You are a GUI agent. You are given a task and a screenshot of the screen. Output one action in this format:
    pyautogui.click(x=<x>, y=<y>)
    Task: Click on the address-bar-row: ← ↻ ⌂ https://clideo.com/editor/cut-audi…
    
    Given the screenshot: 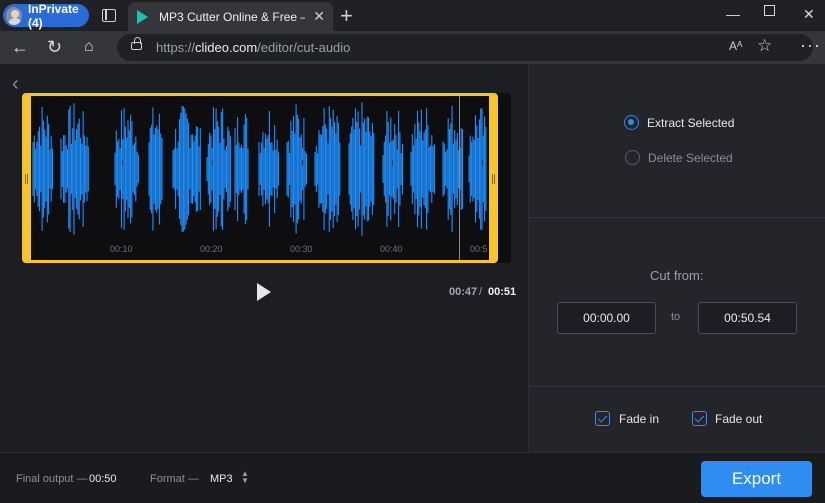 What is the action you would take?
    pyautogui.click(x=412, y=47)
    